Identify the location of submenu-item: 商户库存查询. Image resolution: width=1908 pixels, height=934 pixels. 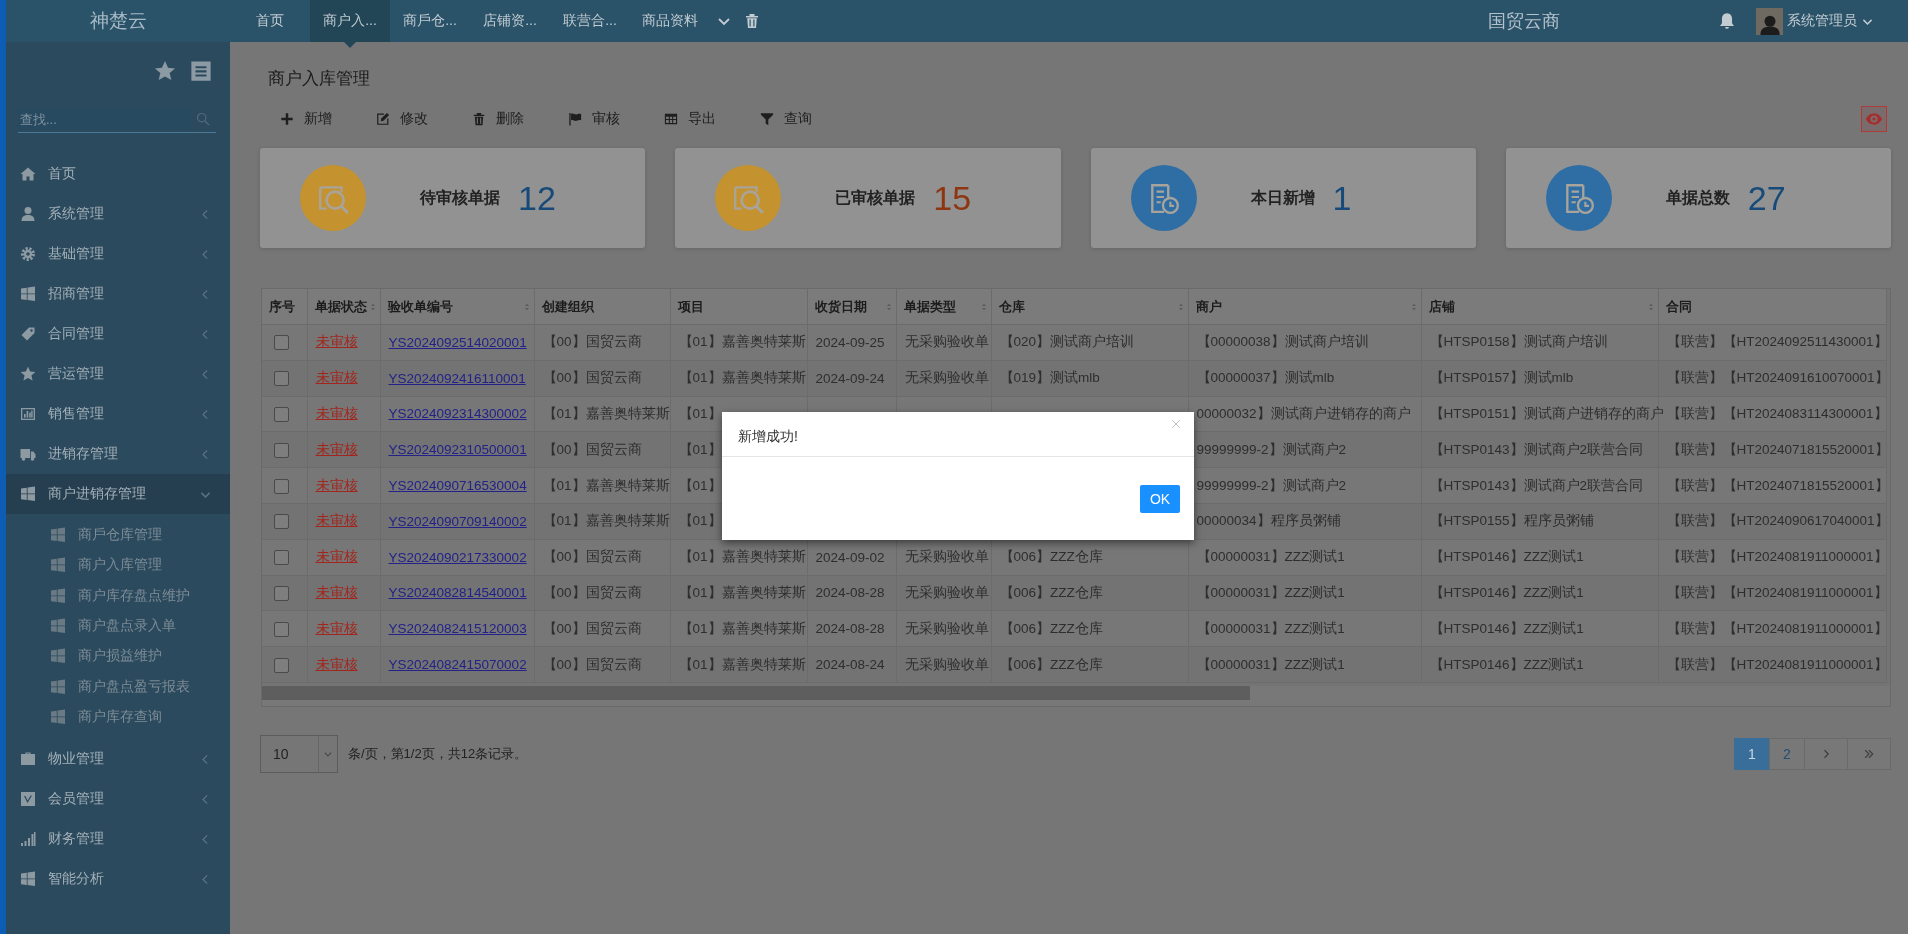
(118, 717).